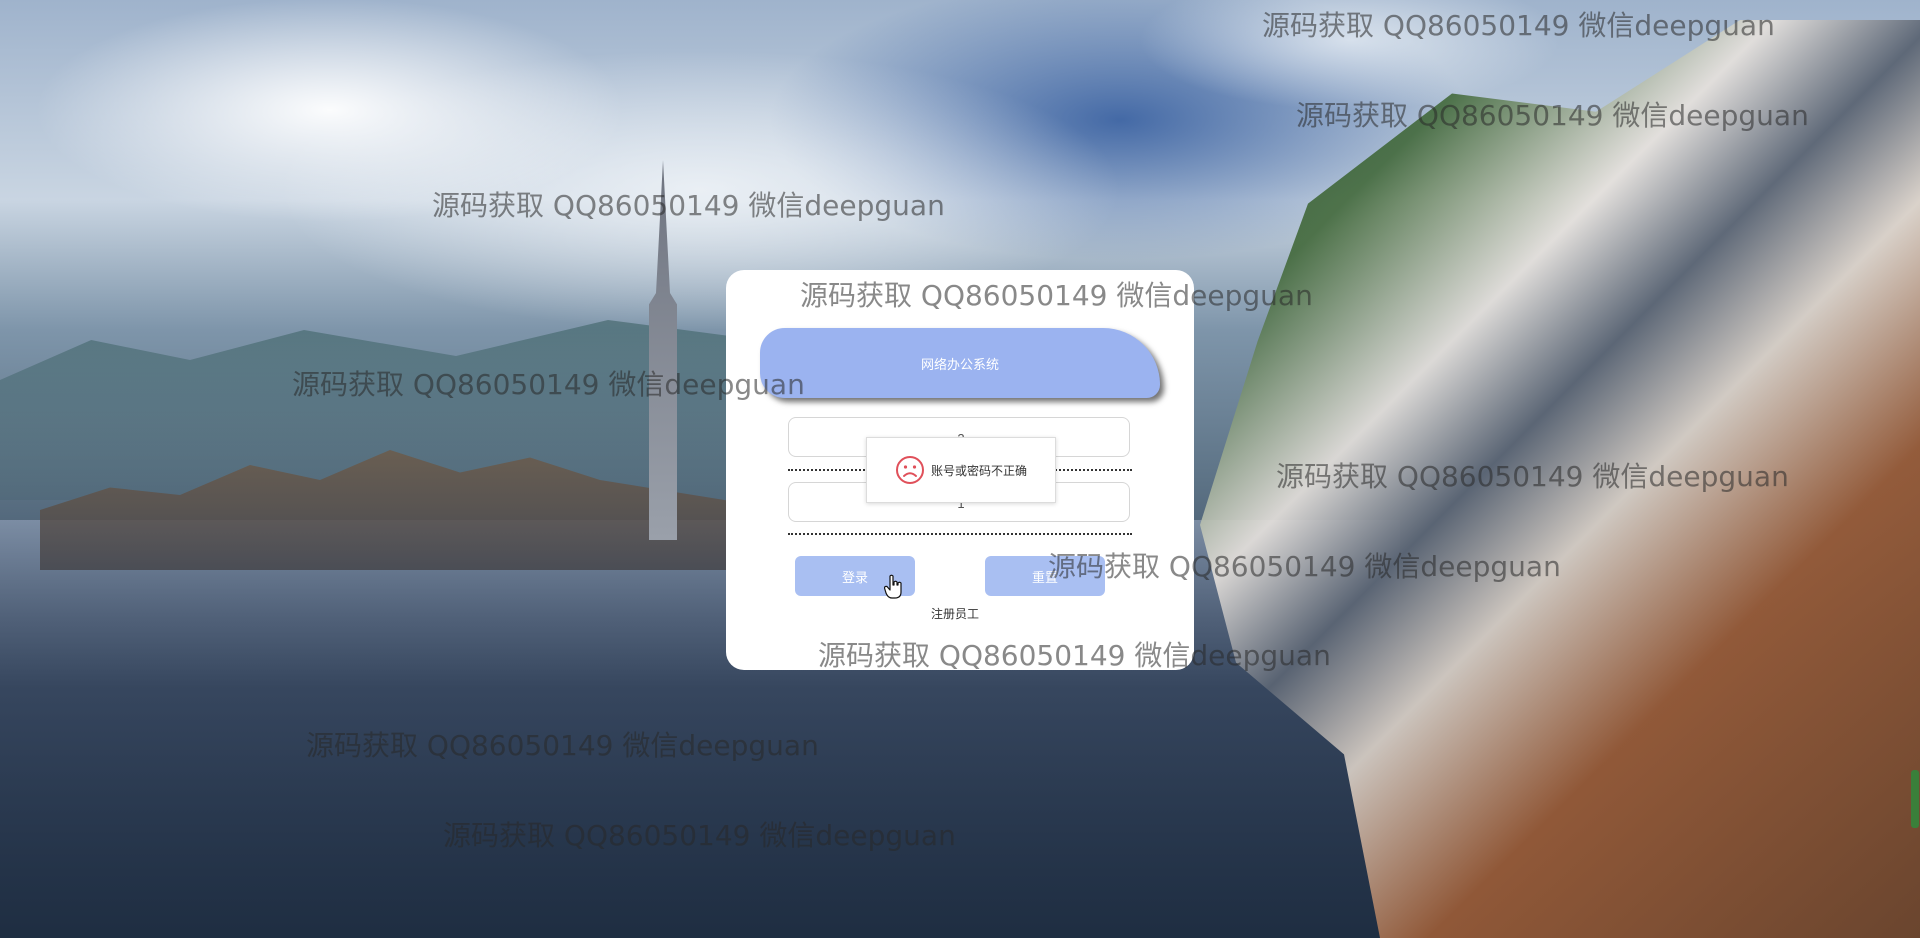  I want to click on app-title: 网络办公系统, so click(959, 365).